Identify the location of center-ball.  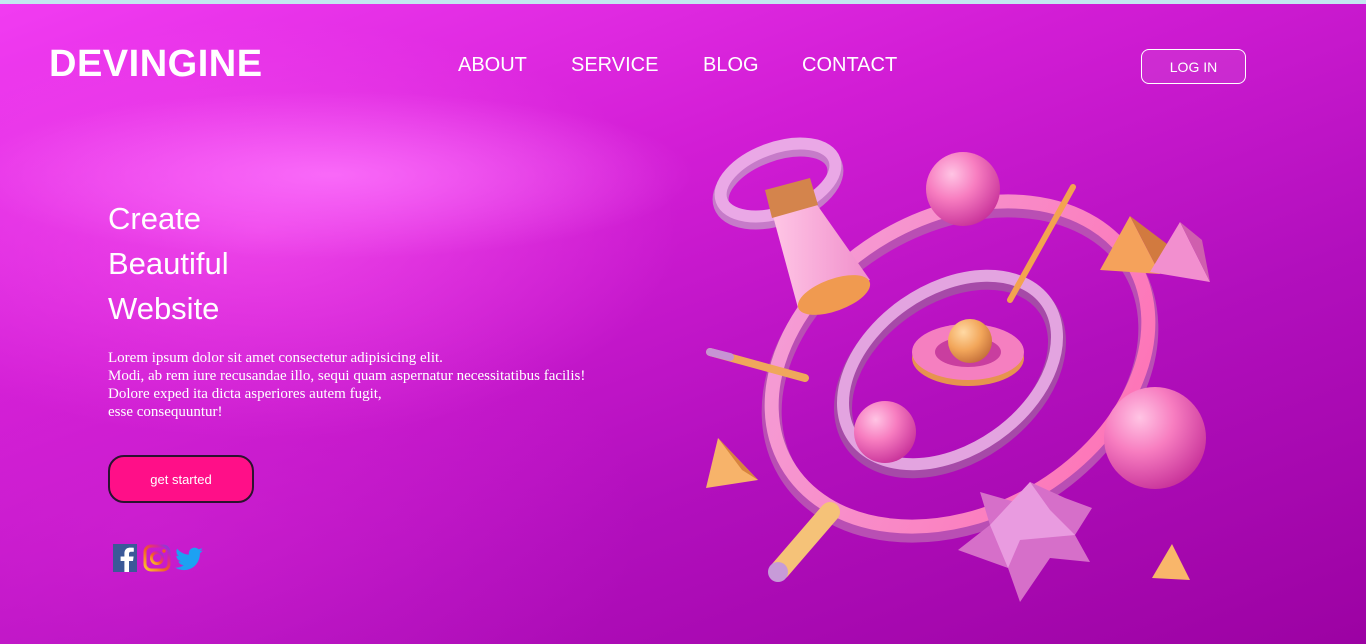
(970, 341).